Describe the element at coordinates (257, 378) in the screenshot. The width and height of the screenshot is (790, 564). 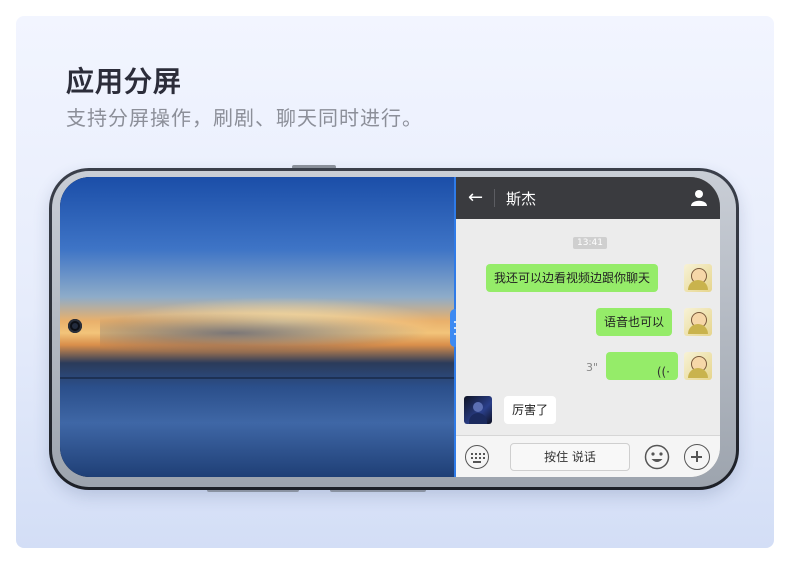
I see `sea-horizon` at that location.